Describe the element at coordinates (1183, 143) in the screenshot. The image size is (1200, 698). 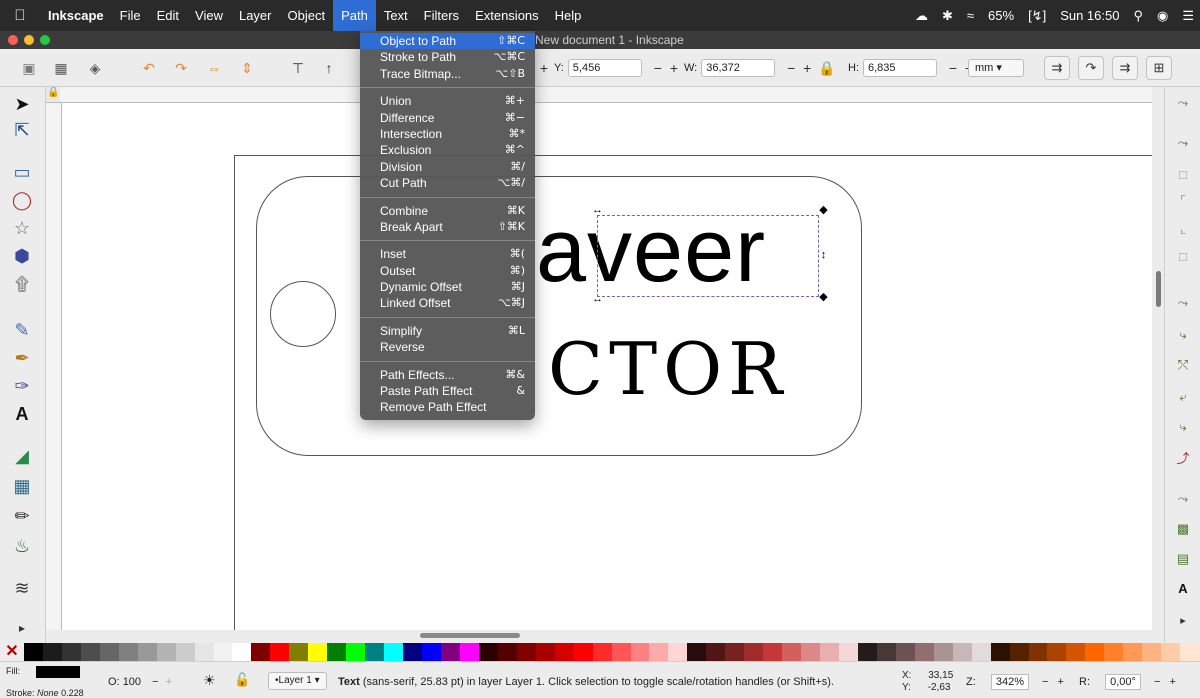
I see `snap-bbox-icon: ⤳` at that location.